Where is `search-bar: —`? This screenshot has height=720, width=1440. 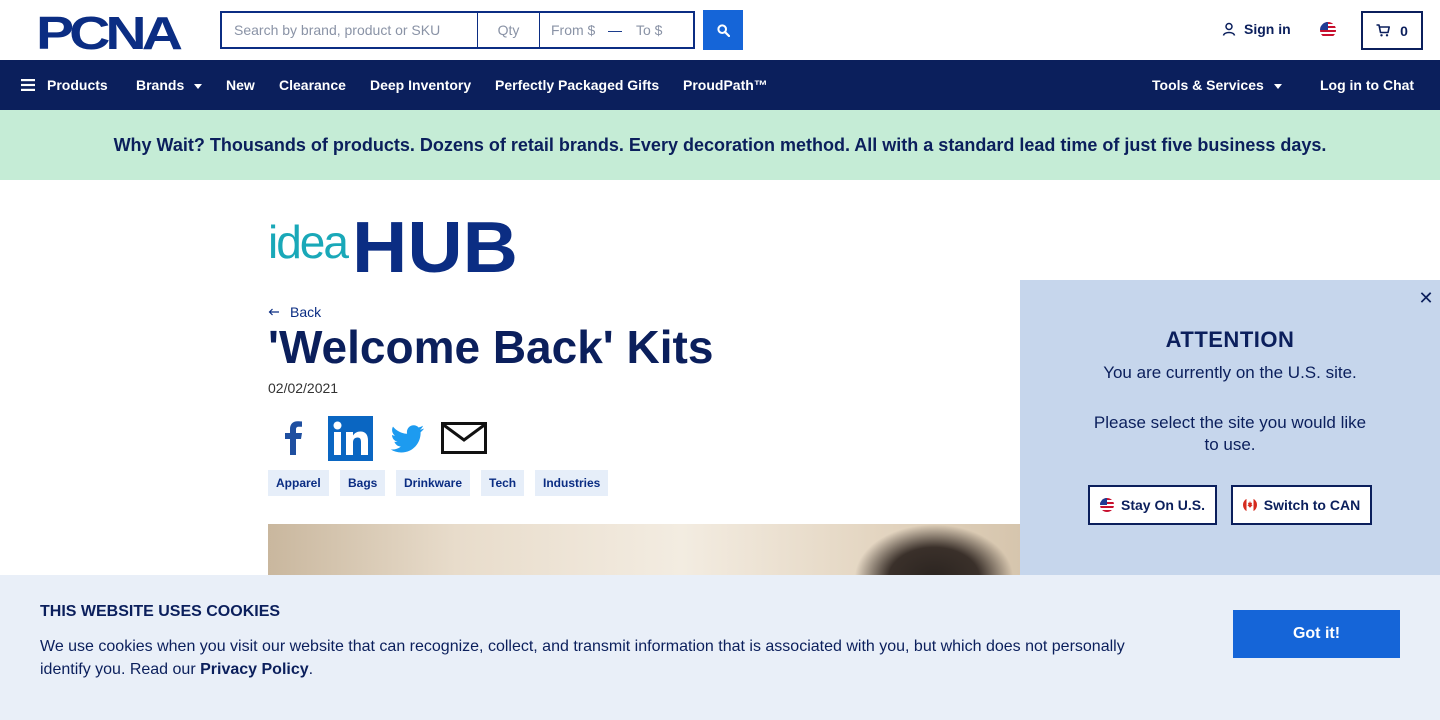
search-bar: — is located at coordinates (457, 30).